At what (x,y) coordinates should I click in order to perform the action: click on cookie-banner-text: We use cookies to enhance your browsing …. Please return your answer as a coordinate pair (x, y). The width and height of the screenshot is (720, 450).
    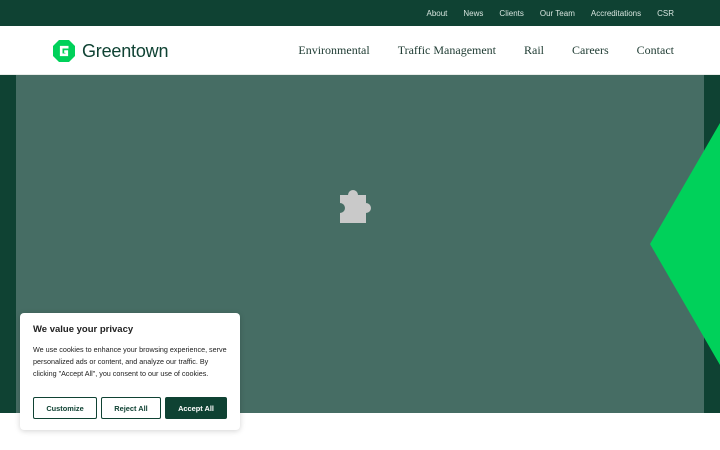
    Looking at the image, I should click on (130, 361).